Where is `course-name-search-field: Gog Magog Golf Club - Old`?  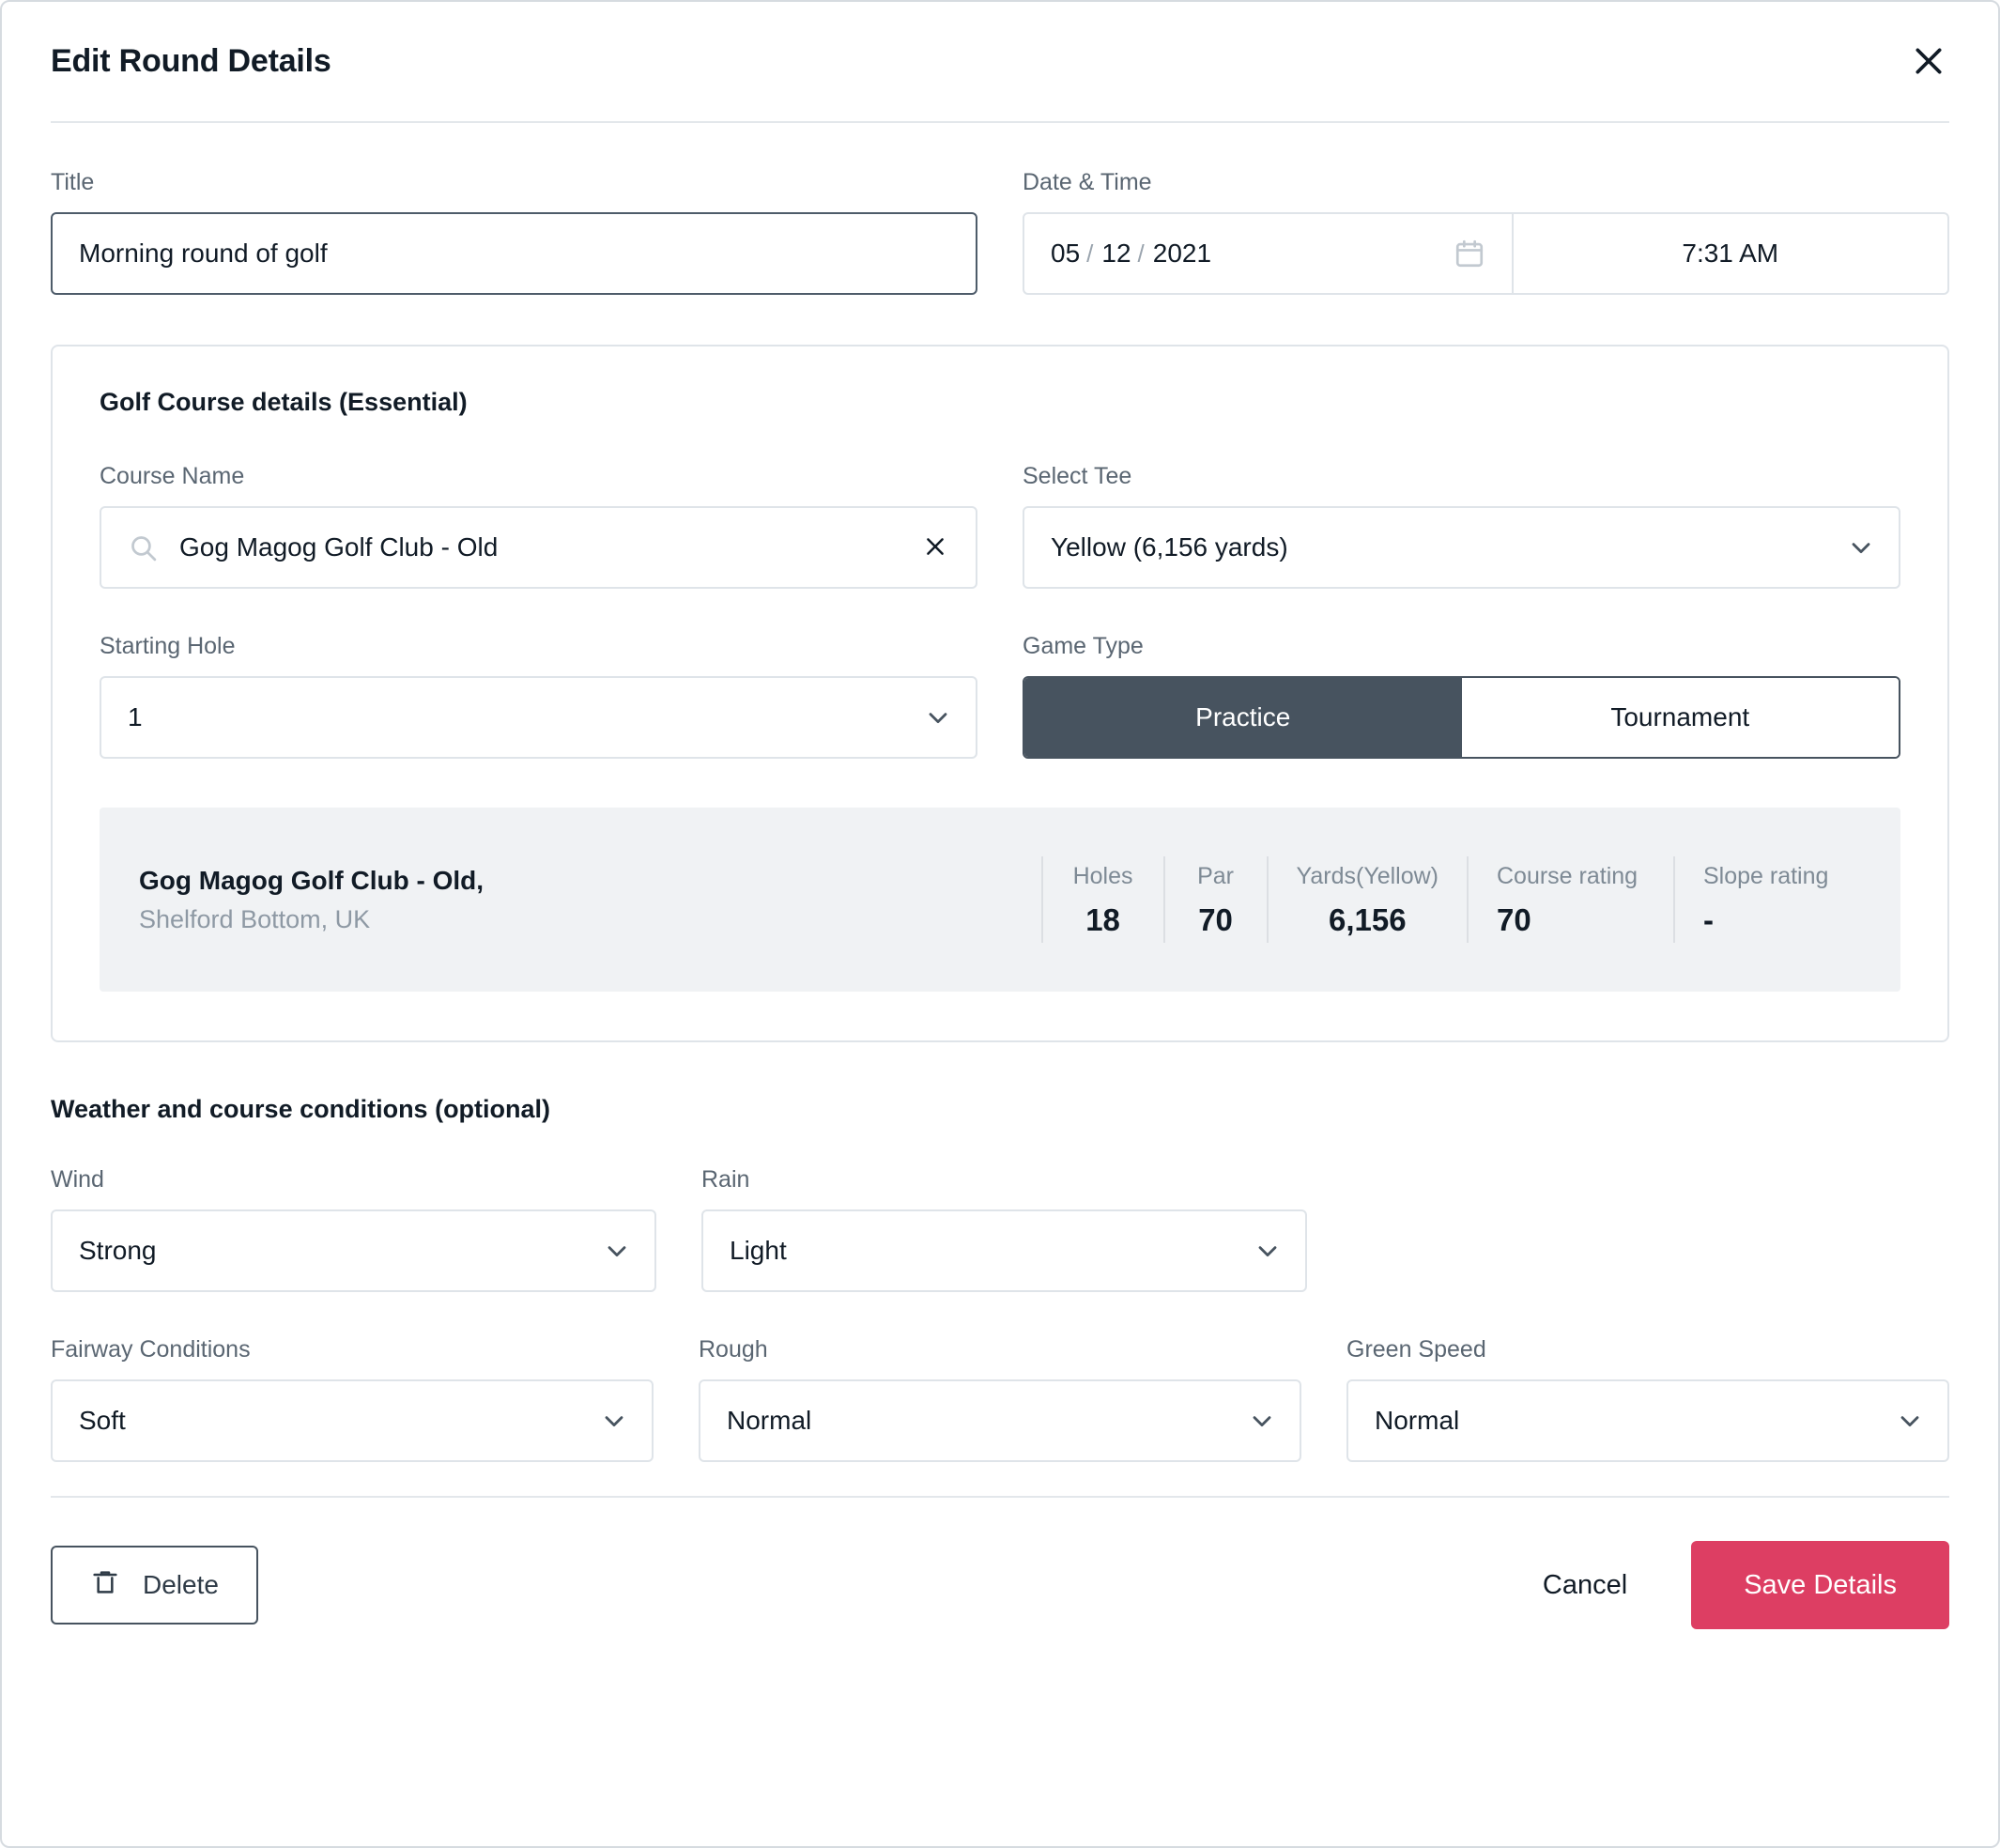 course-name-search-field: Gog Magog Golf Club - Old is located at coordinates (538, 547).